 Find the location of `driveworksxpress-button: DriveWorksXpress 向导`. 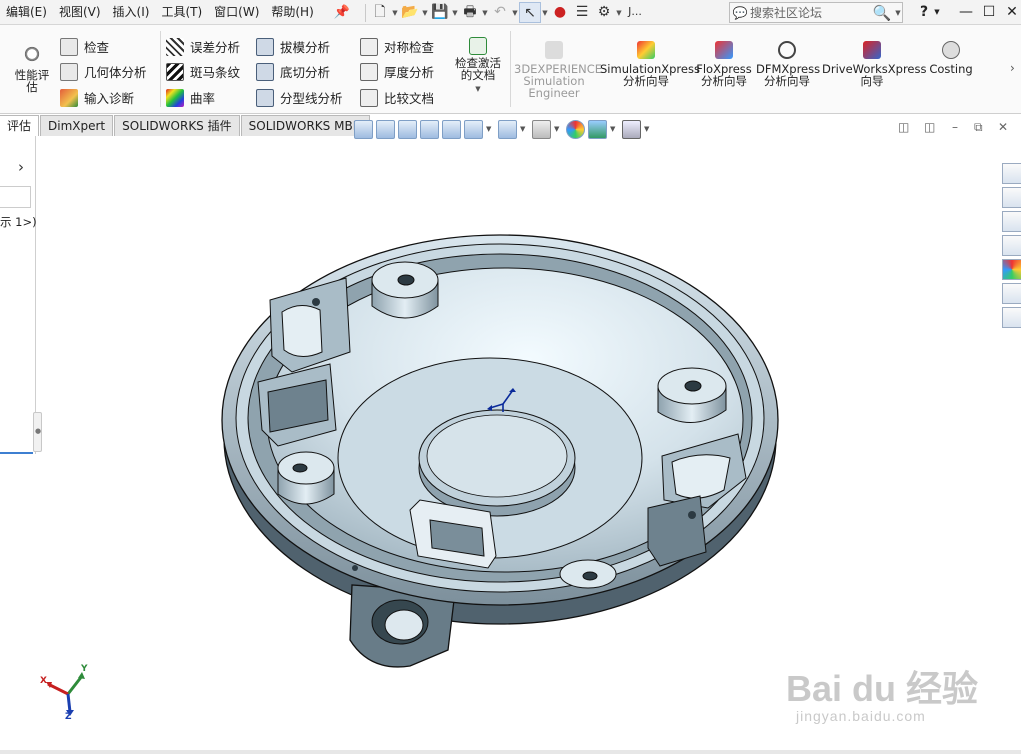

driveworksxpress-button: DriveWorksXpress 向导 is located at coordinates (874, 64).